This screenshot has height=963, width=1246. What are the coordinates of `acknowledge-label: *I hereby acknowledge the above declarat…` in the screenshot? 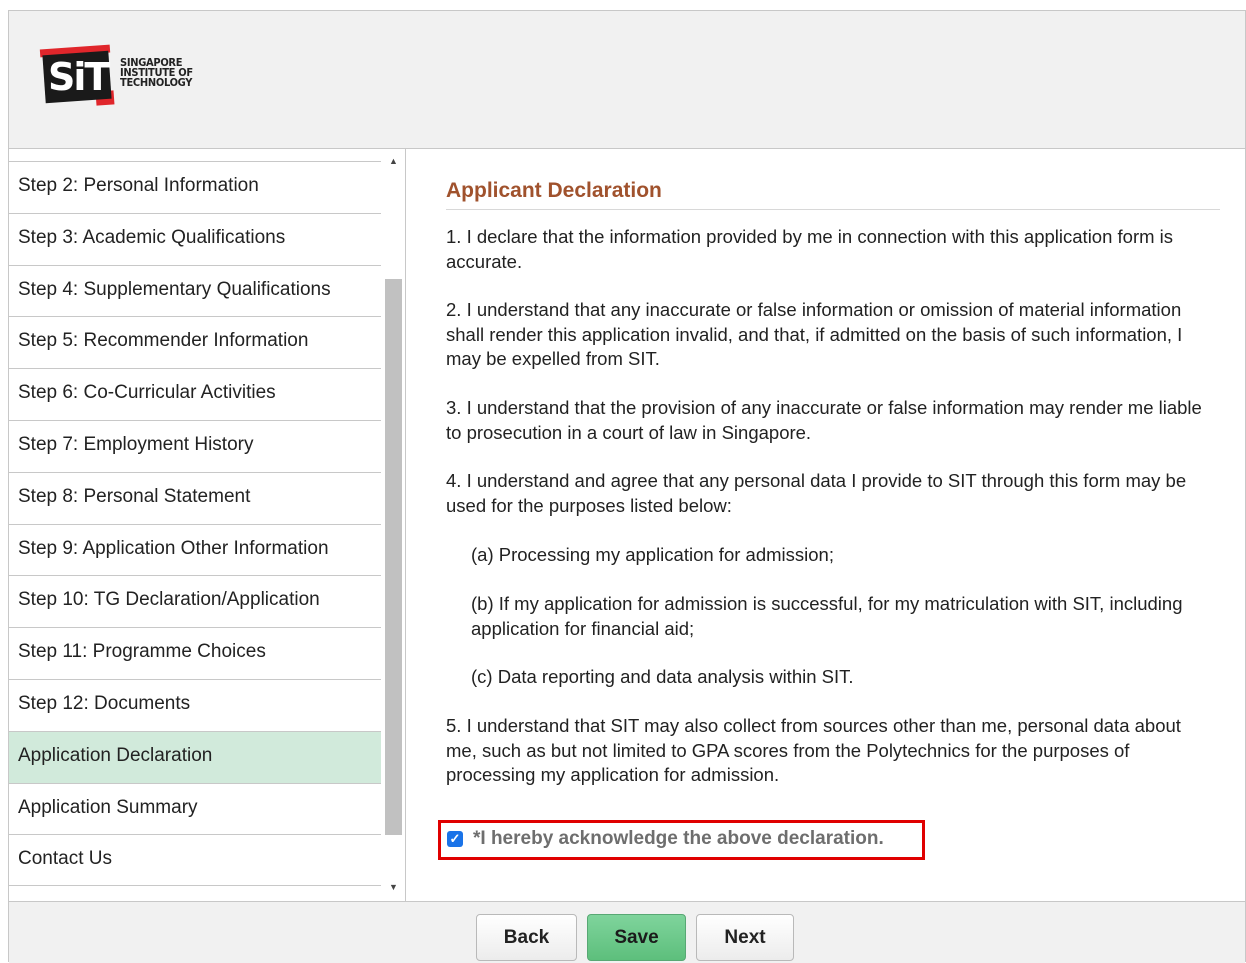 It's located at (678, 839).